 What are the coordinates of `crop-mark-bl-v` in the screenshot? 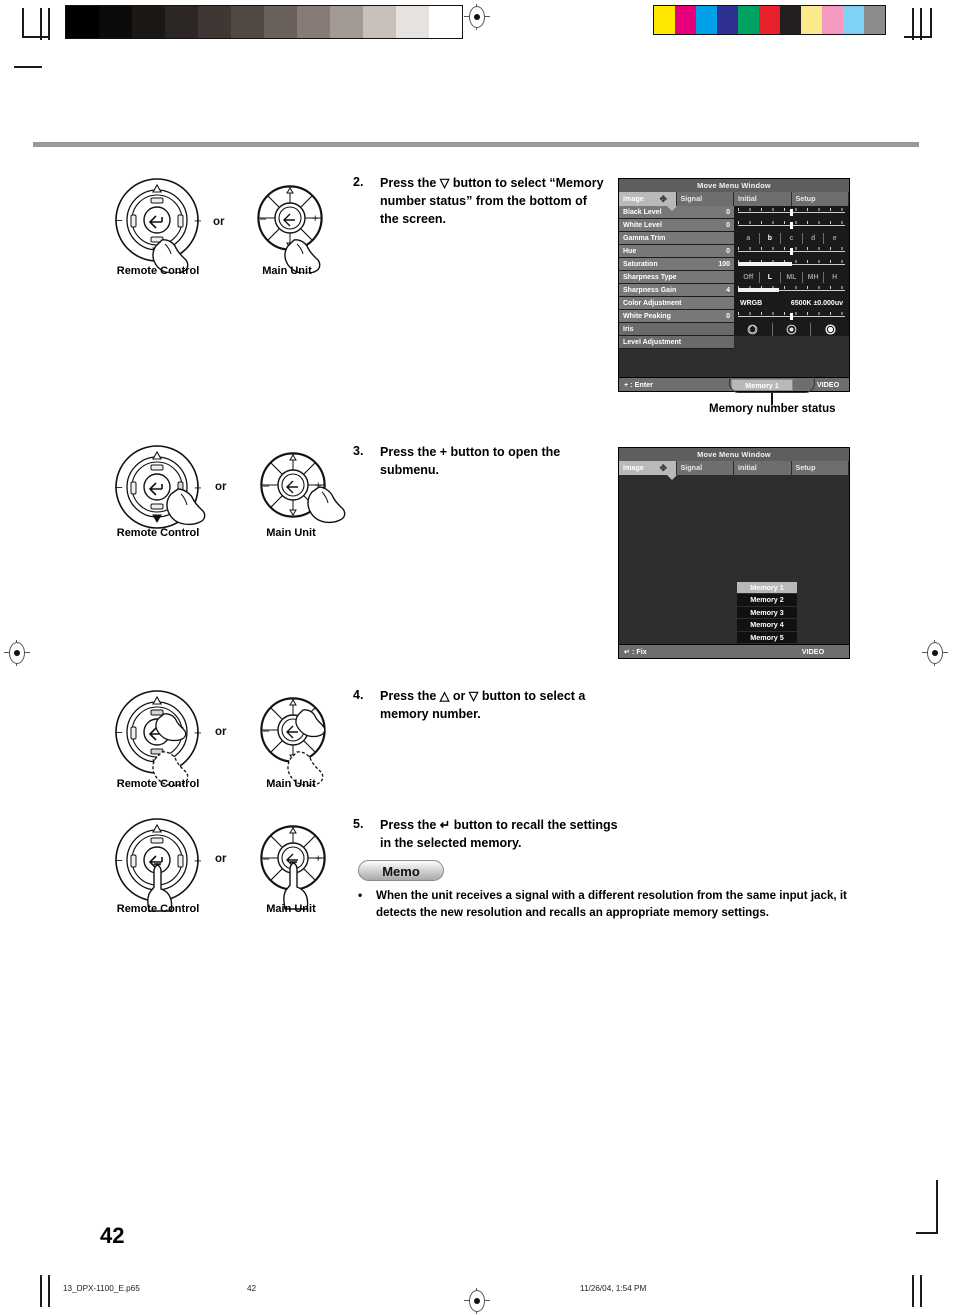 It's located at (41, 1291).